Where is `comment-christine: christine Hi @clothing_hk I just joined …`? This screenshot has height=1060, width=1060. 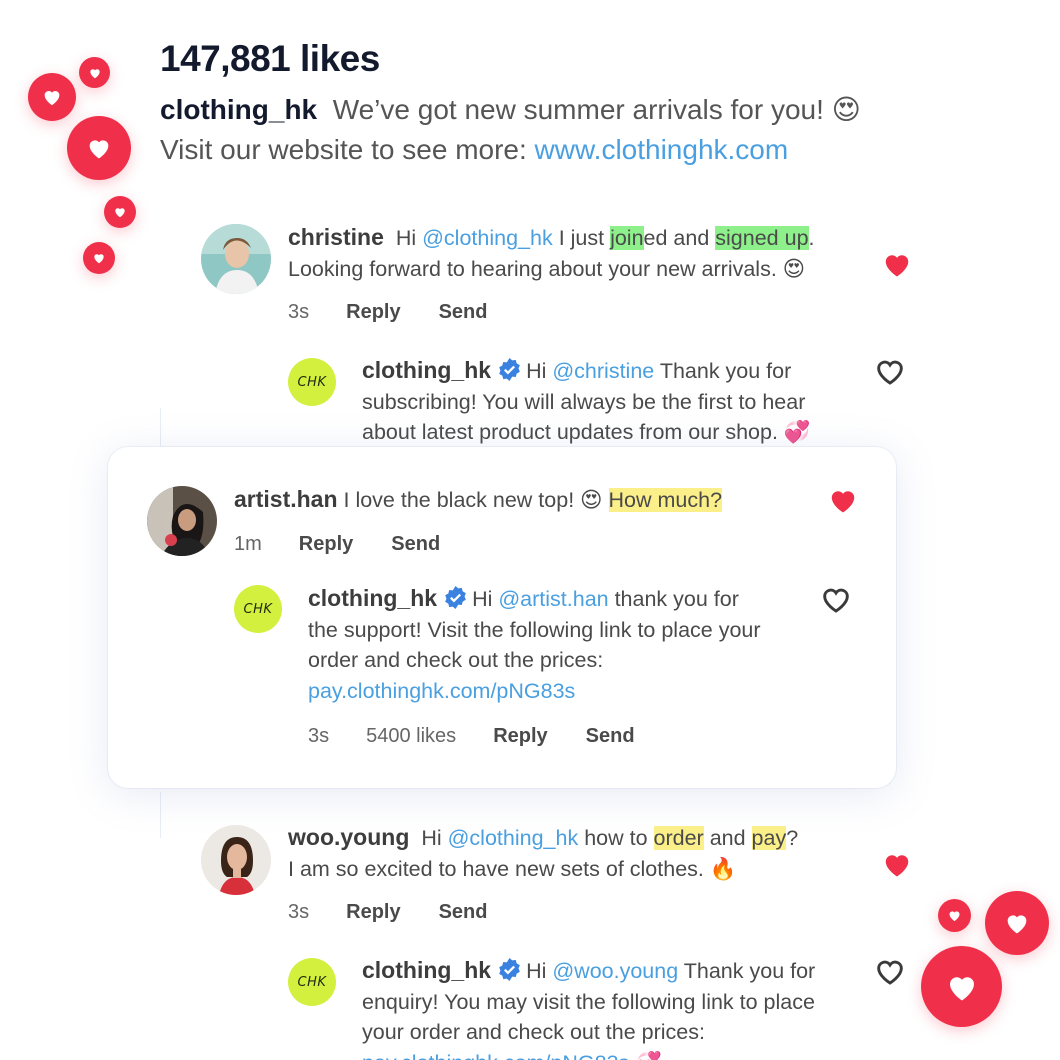 comment-christine: christine Hi @clothing_hk I just joined … is located at coordinates (588, 253).